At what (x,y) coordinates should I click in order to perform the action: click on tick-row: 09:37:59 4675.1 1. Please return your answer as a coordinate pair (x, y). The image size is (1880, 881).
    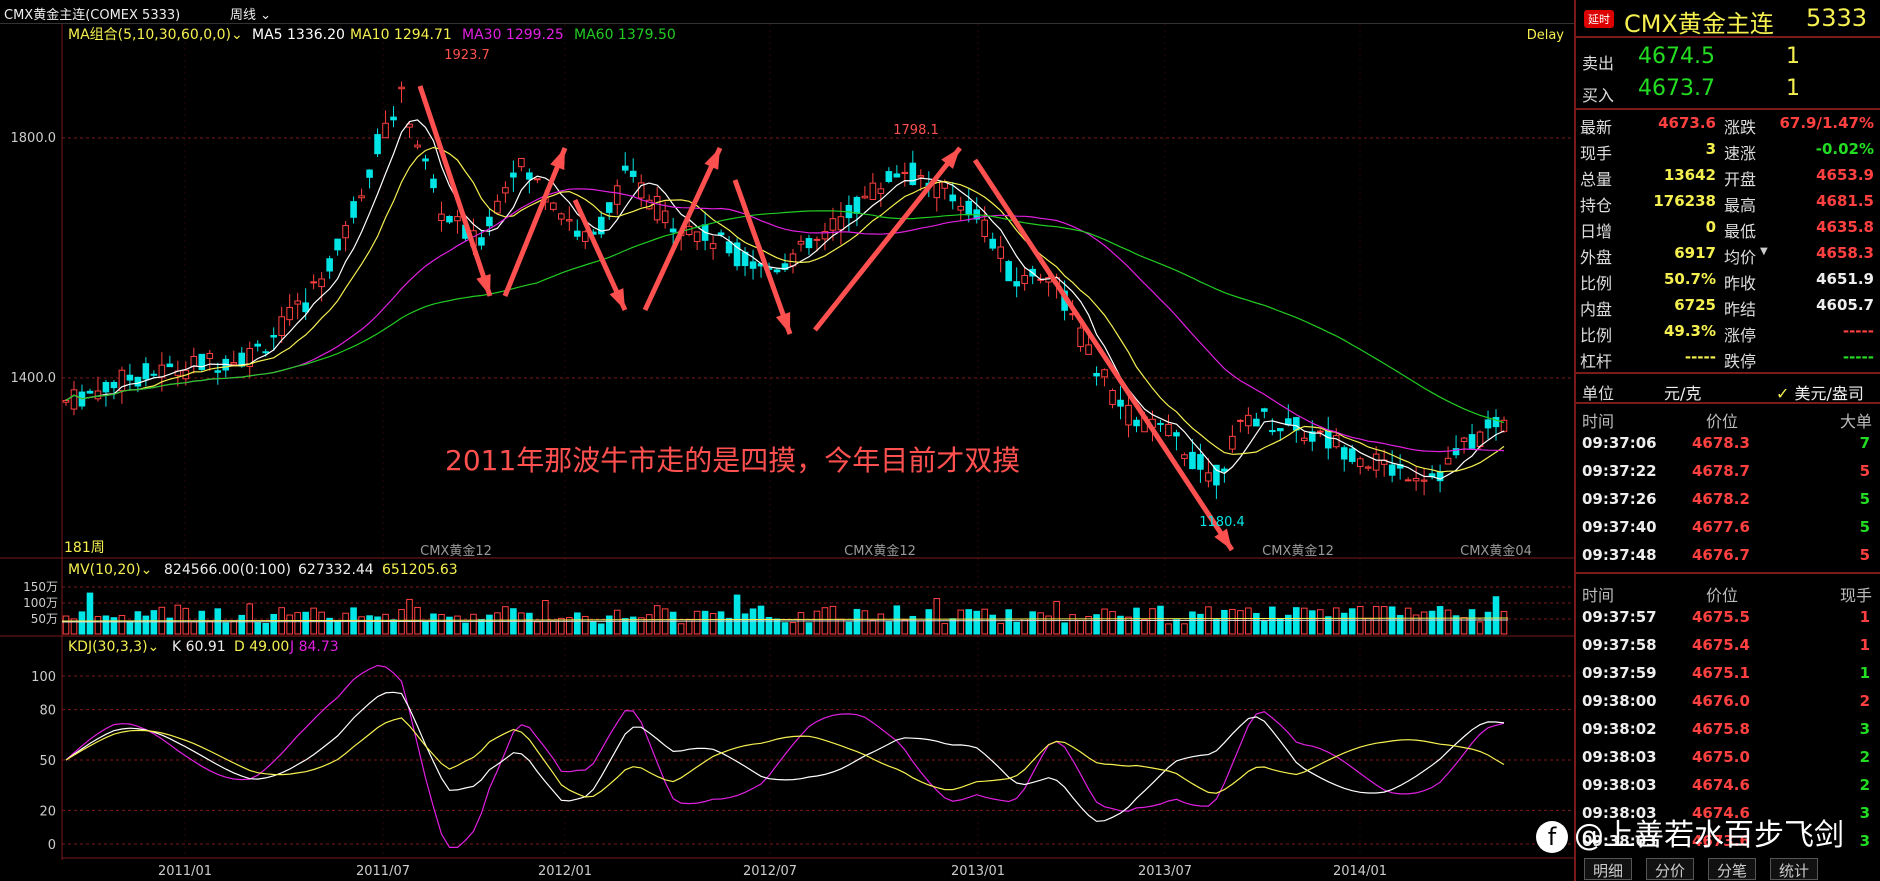
    Looking at the image, I should click on (1728, 673).